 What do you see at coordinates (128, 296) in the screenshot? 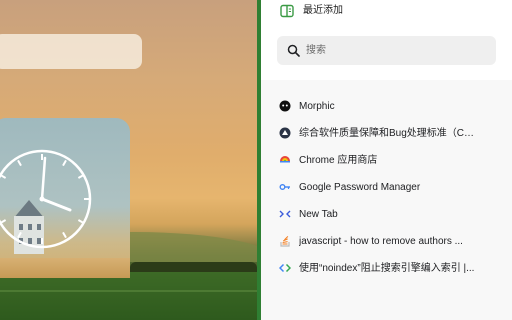
I see `green-field` at bounding box center [128, 296].